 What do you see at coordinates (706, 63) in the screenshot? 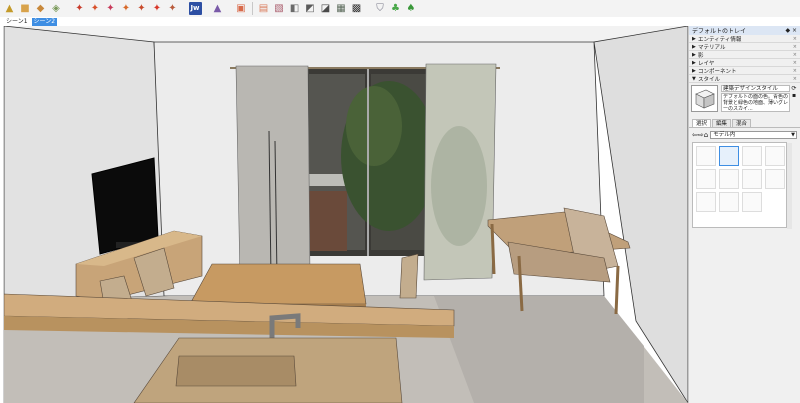
I see `tray-section-label: レイヤ` at bounding box center [706, 63].